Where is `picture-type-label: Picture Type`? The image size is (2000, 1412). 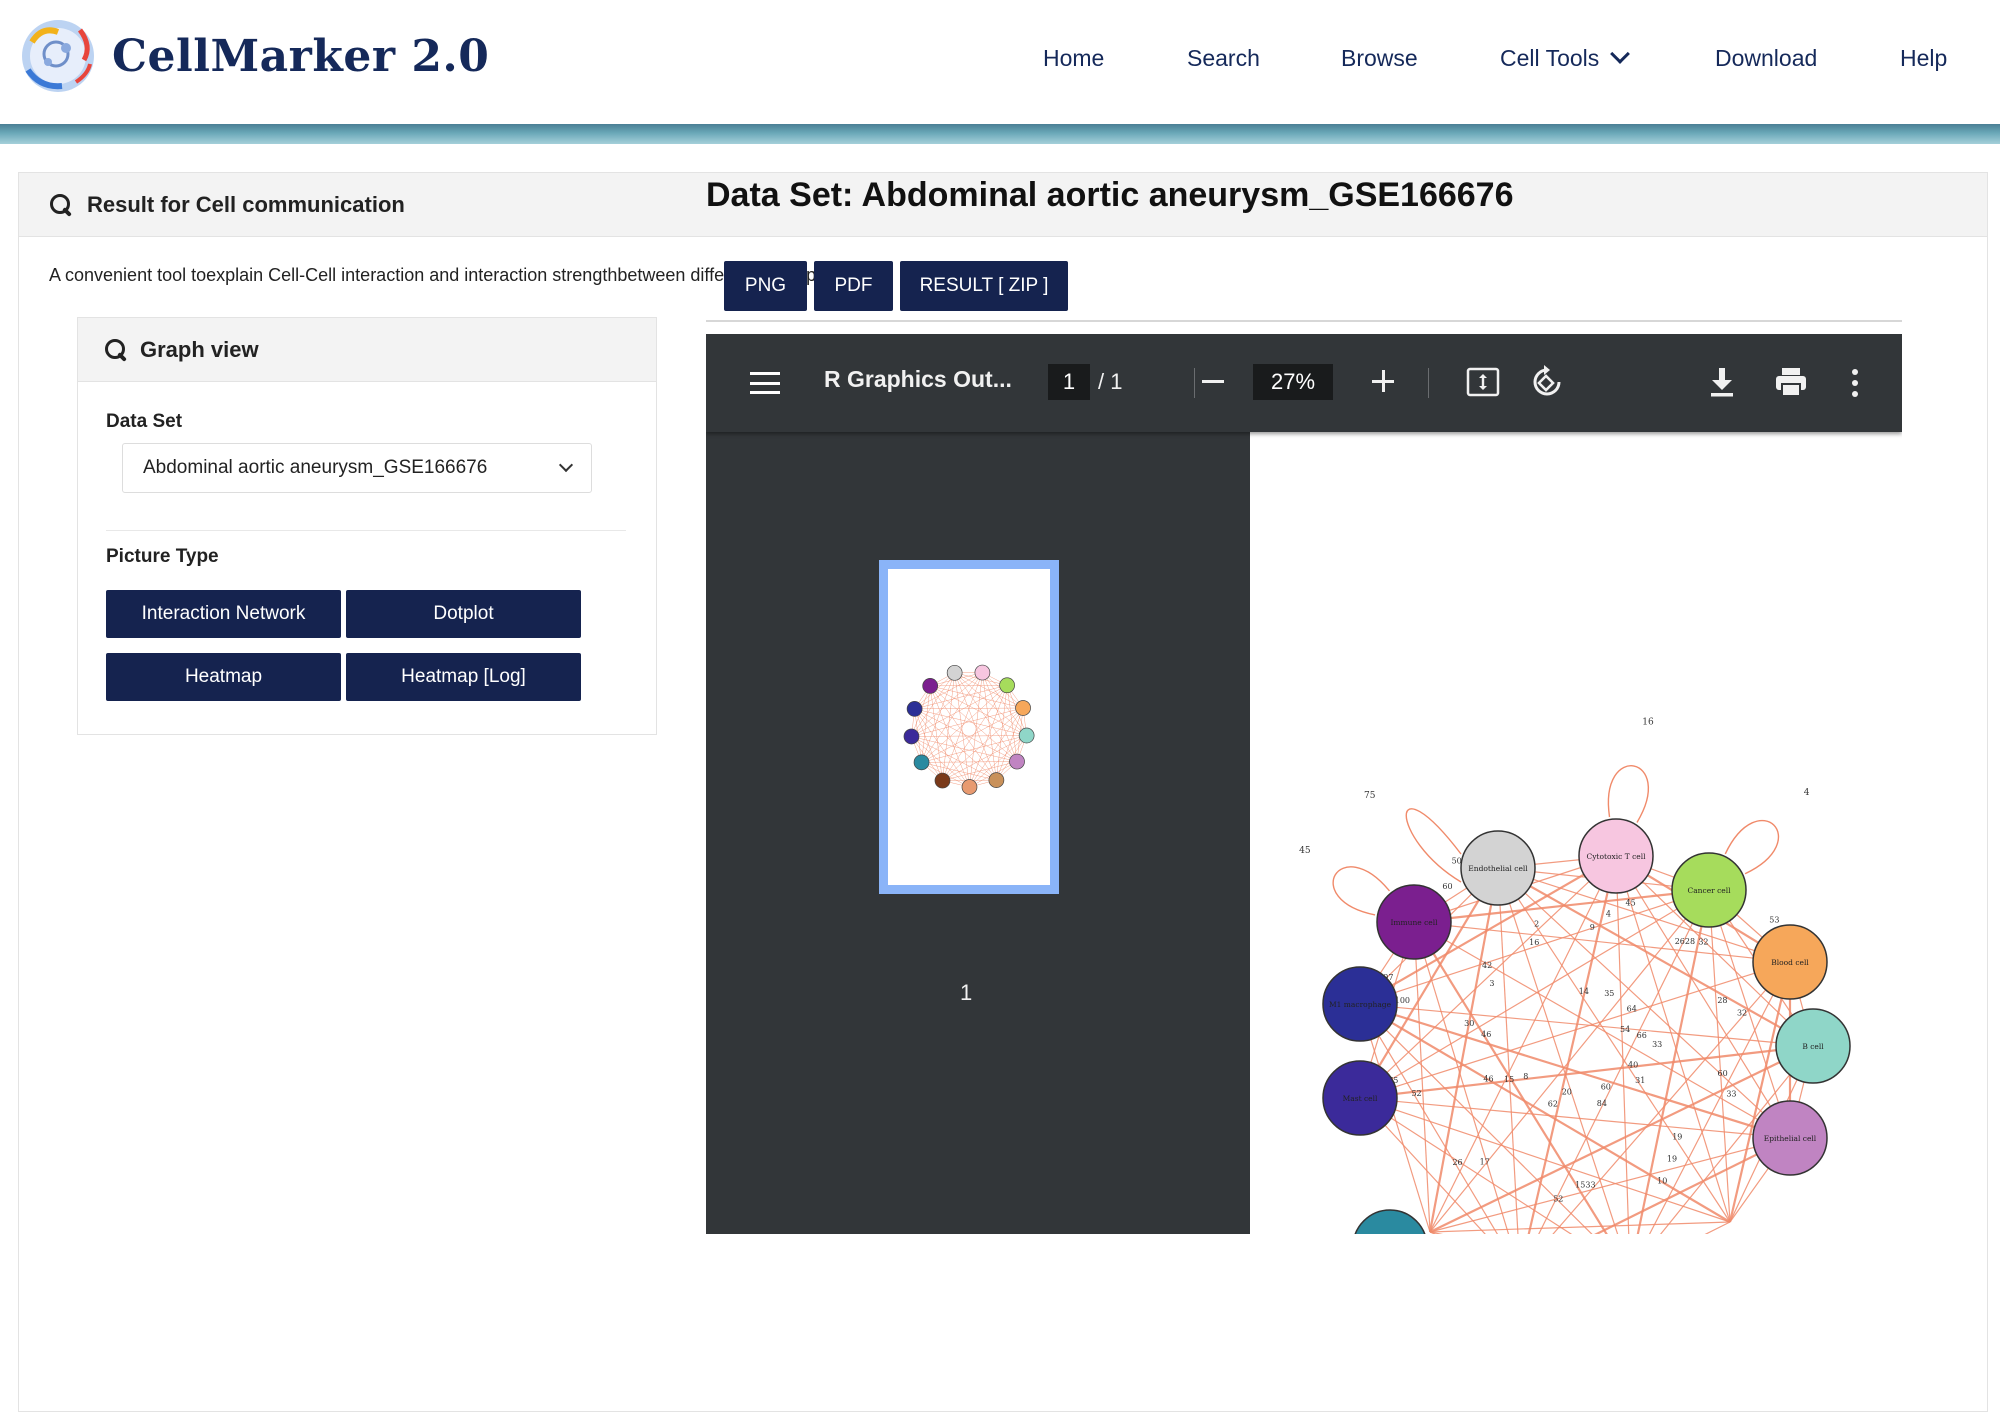
picture-type-label: Picture Type is located at coordinates (162, 557).